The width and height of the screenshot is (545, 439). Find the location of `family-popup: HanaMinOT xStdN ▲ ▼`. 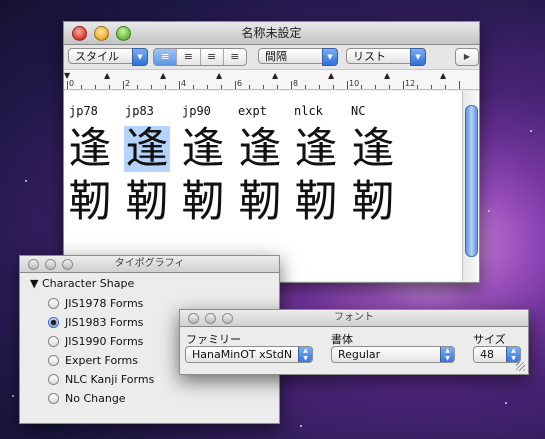

family-popup: HanaMinOT xStdN ▲ ▼ is located at coordinates (249, 354).